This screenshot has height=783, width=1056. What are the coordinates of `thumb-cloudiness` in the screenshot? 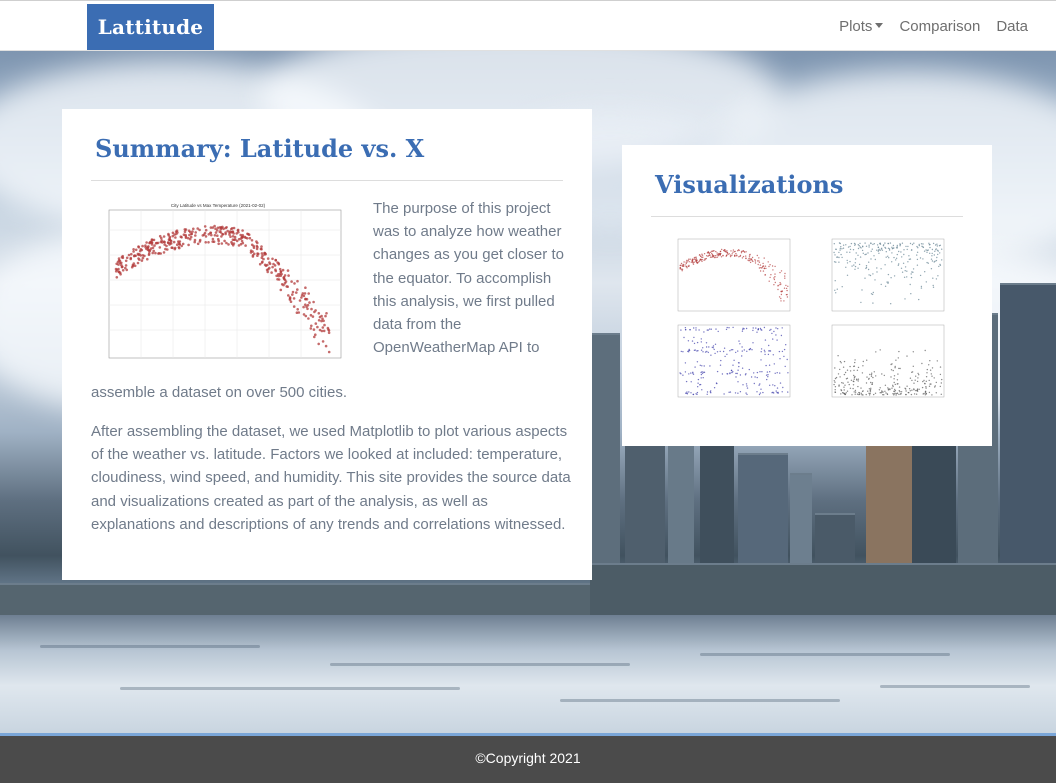 It's located at (733, 362).